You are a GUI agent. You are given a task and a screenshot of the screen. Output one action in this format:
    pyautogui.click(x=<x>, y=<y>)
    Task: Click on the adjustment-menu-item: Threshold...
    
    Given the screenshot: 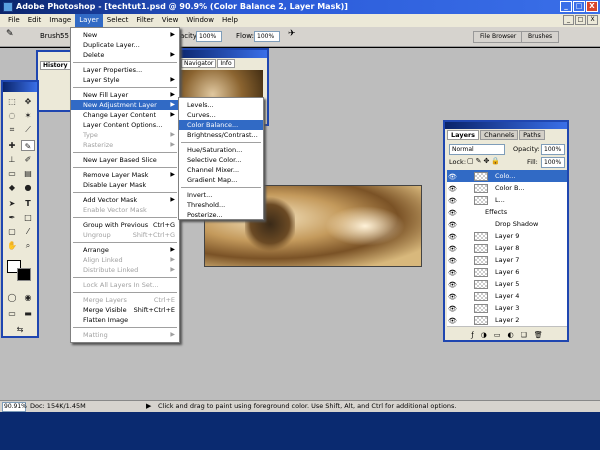 What is the action you would take?
    pyautogui.click(x=221, y=205)
    